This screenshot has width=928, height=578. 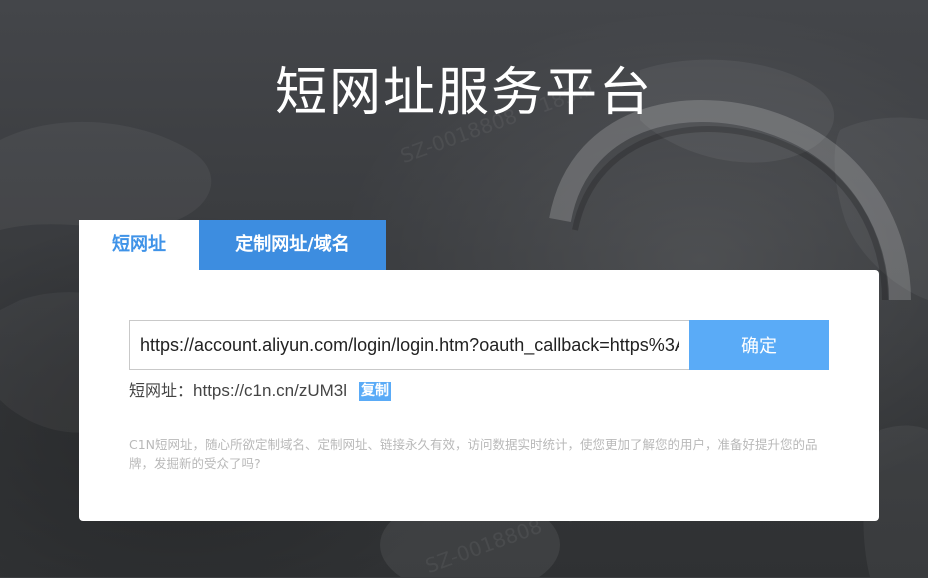 I want to click on tab-short-url: 短网址, so click(x=139, y=245).